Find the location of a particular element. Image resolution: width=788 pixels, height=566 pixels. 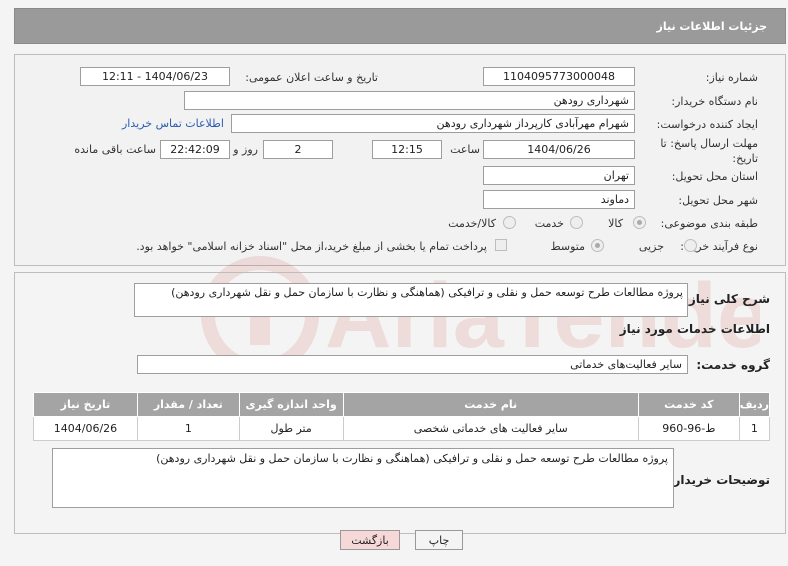

process-option-medium: متوسط is located at coordinates (567, 246).